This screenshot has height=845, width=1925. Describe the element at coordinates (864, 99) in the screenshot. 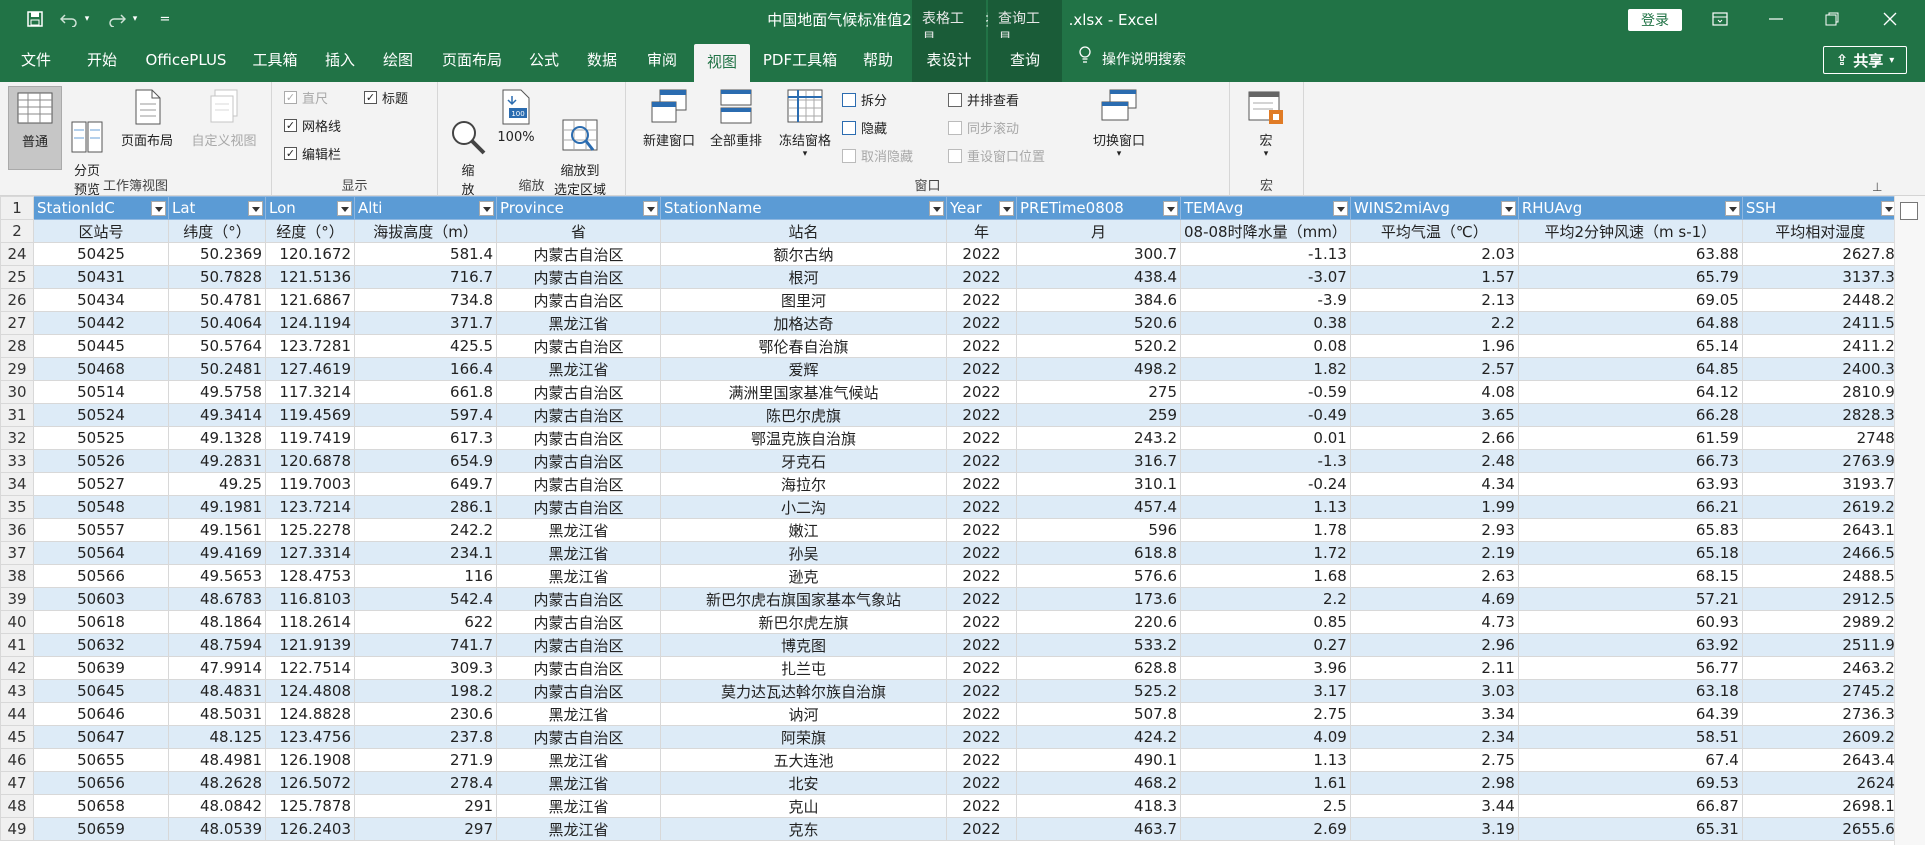

I see `split-button: 拆分` at that location.